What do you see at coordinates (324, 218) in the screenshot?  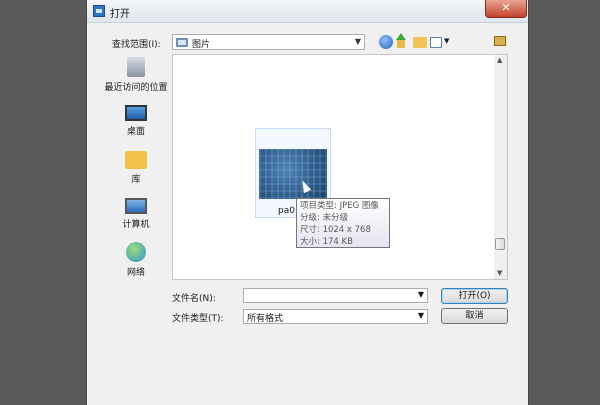 I see `tooltip-rating: 分级: 未分级` at bounding box center [324, 218].